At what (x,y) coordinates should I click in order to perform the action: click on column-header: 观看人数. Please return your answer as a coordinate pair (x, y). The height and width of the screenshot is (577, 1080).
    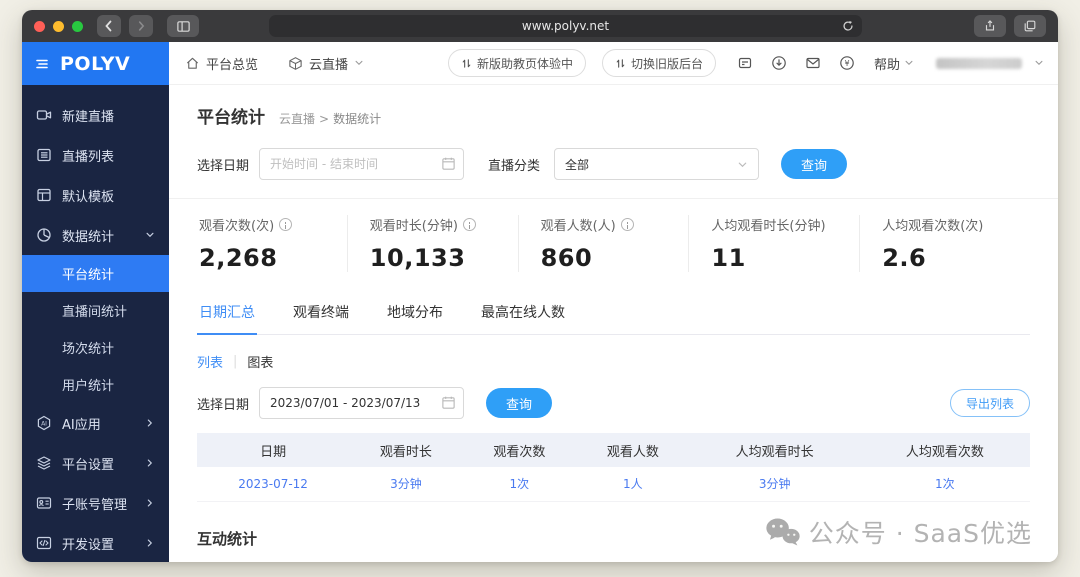
    Looking at the image, I should click on (633, 450).